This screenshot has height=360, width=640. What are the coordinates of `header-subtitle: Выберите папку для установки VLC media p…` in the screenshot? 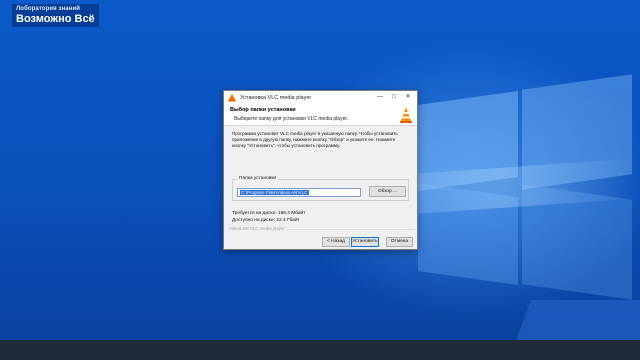 It's located at (291, 119).